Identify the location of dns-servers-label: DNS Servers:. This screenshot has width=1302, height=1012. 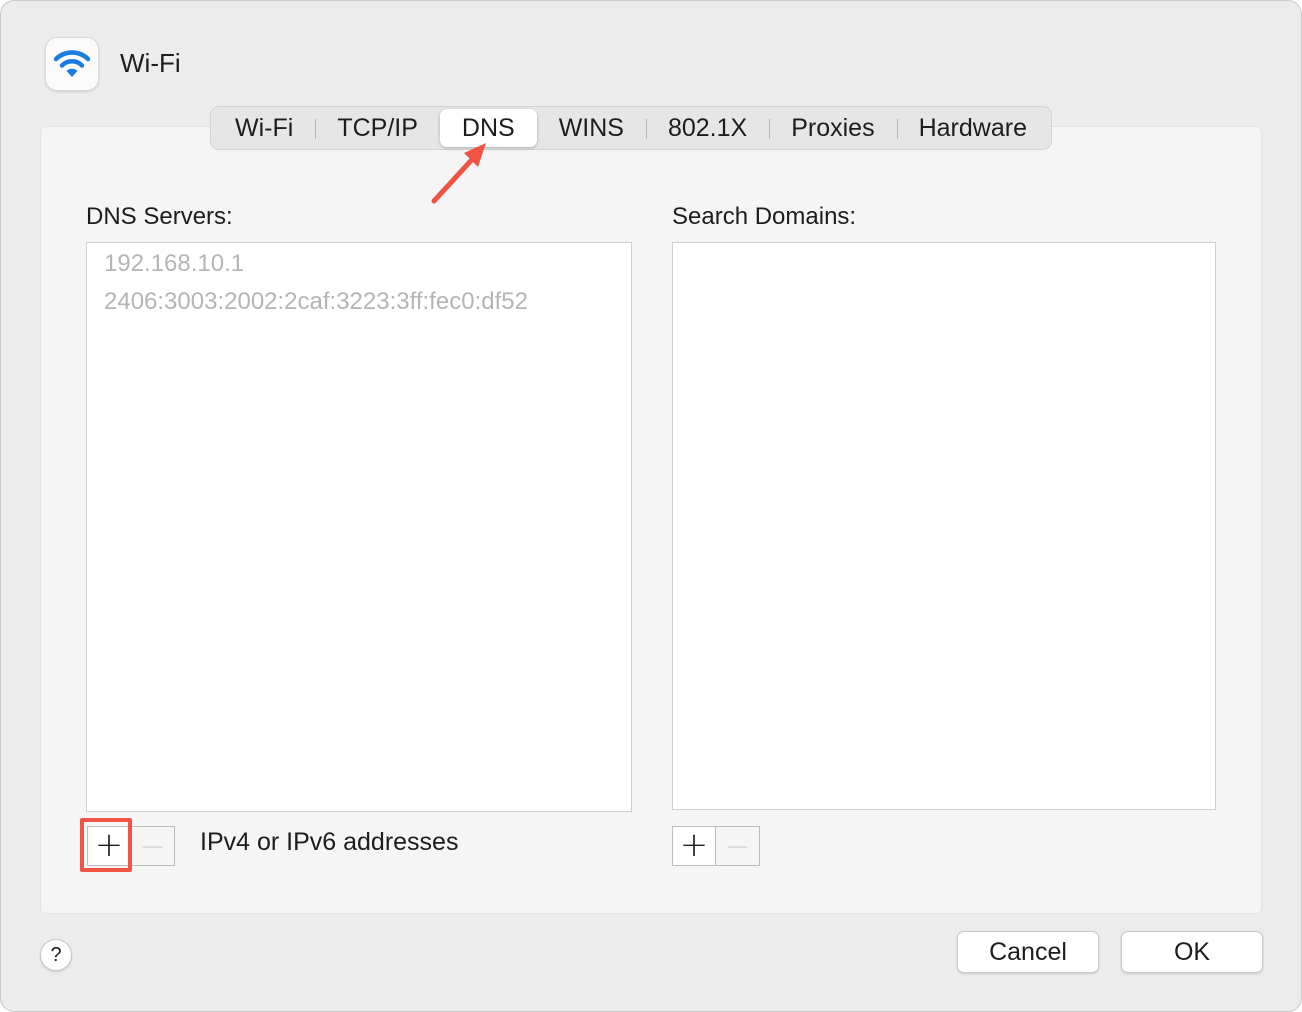
(159, 216).